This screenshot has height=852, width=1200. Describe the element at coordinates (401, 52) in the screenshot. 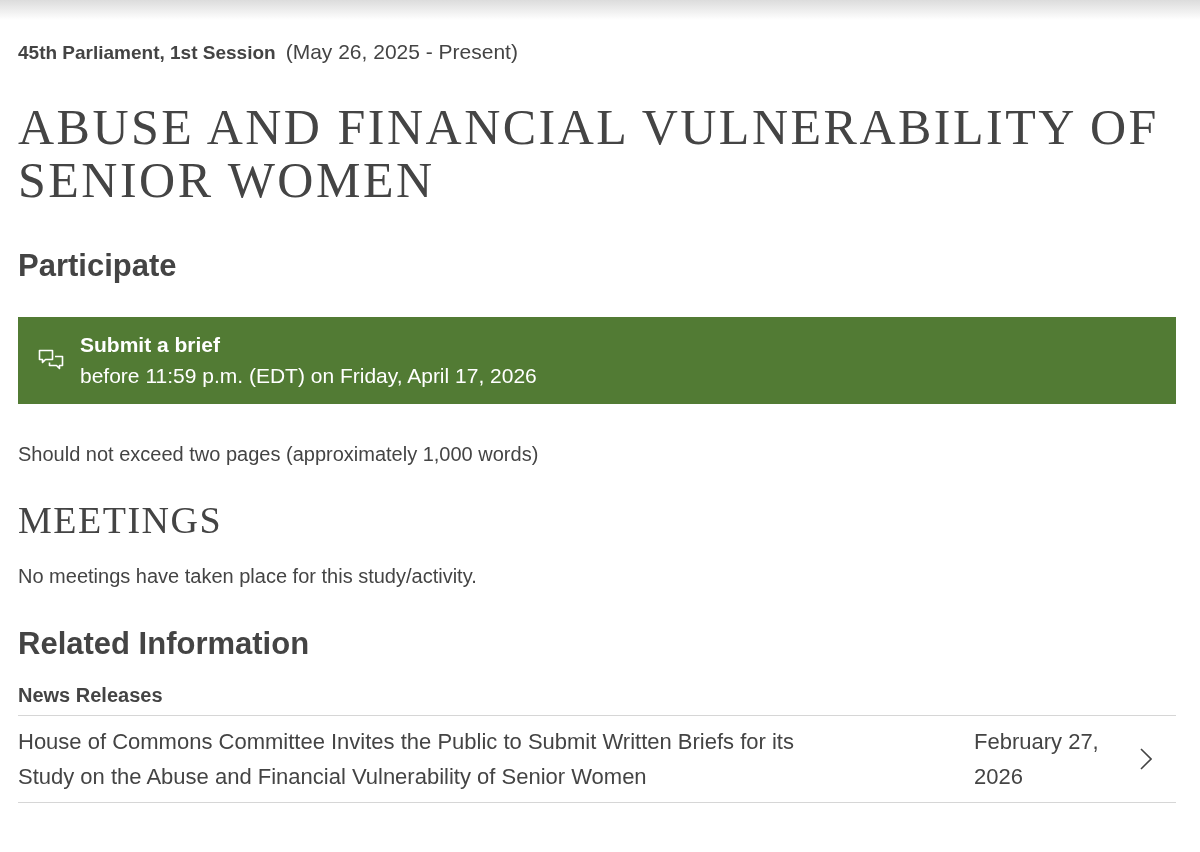

I see `session-dates: (May 26, 2025 - Present)` at that location.